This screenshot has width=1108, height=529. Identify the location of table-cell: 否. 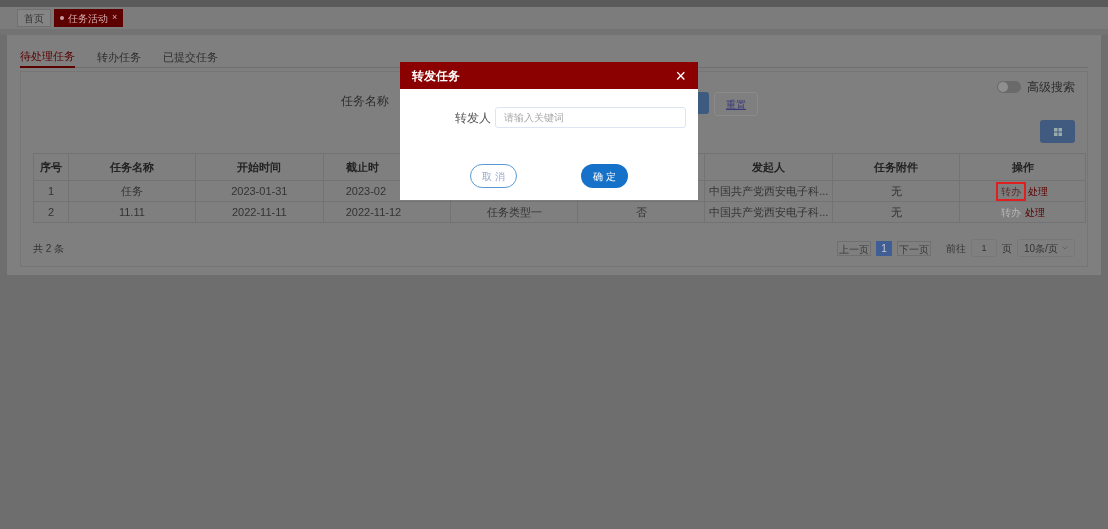
(641, 212).